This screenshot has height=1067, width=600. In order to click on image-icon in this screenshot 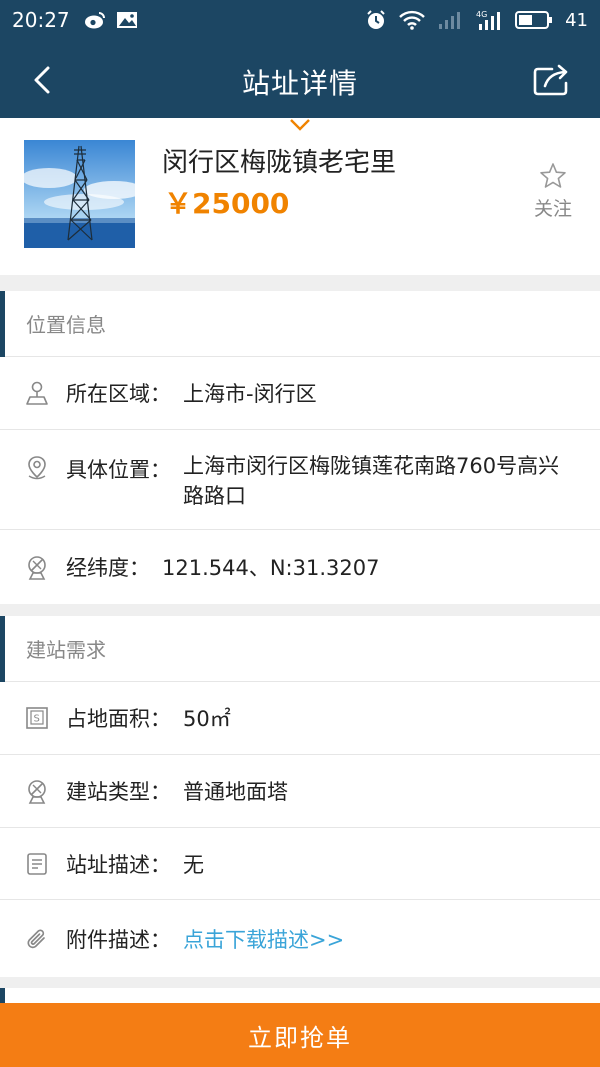, I will do `click(127, 20)`.